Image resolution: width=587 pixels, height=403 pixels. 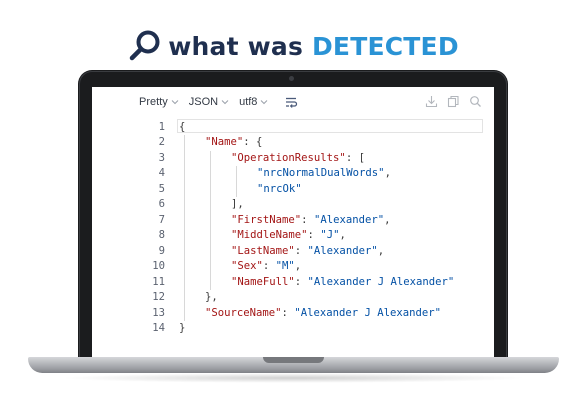 What do you see at coordinates (453, 101) in the screenshot?
I see `copy-icon` at bounding box center [453, 101].